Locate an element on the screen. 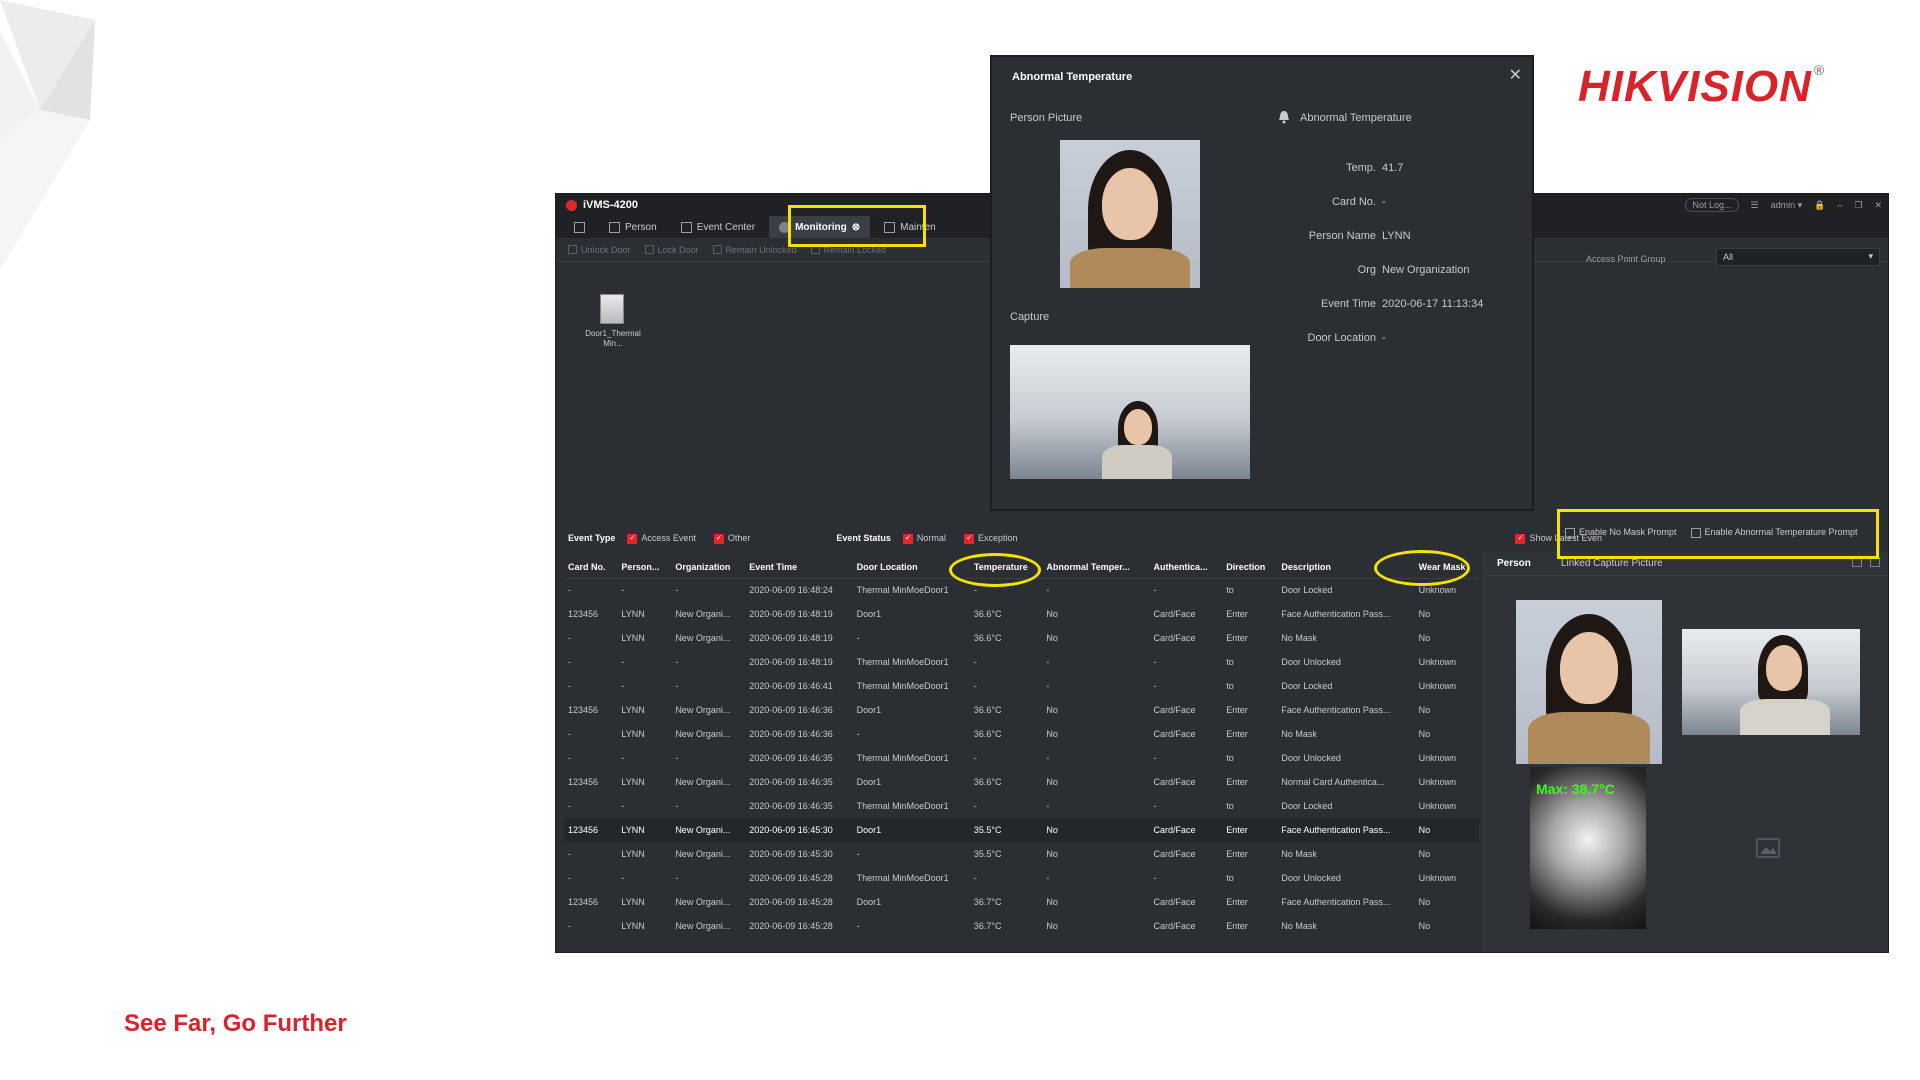  table-cell: Door Locked is located at coordinates (1307, 686).